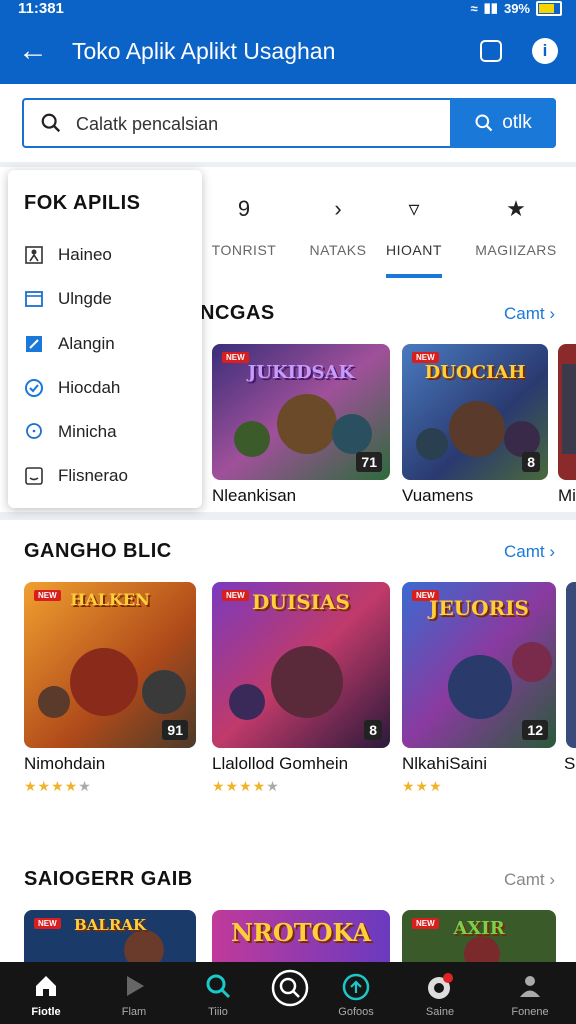 This screenshot has height=1024, width=576. What do you see at coordinates (301, 602) in the screenshot?
I see `game-logo: DUISIAS` at bounding box center [301, 602].